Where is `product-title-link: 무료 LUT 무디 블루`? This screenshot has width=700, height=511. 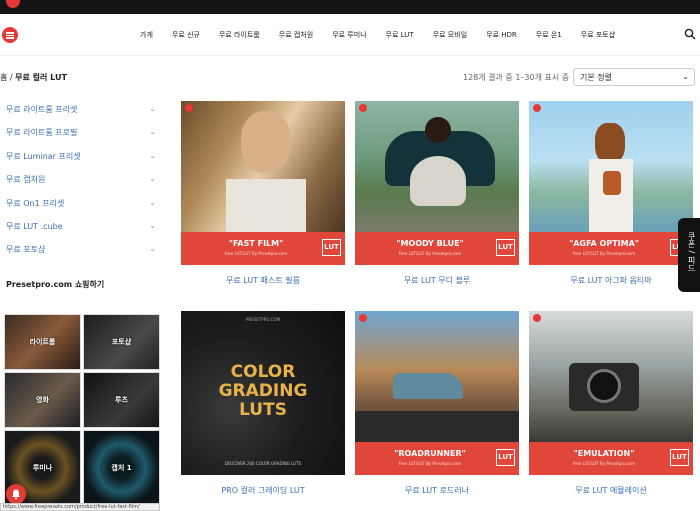
product-title-link: 무료 LUT 무디 블루 is located at coordinates (437, 280).